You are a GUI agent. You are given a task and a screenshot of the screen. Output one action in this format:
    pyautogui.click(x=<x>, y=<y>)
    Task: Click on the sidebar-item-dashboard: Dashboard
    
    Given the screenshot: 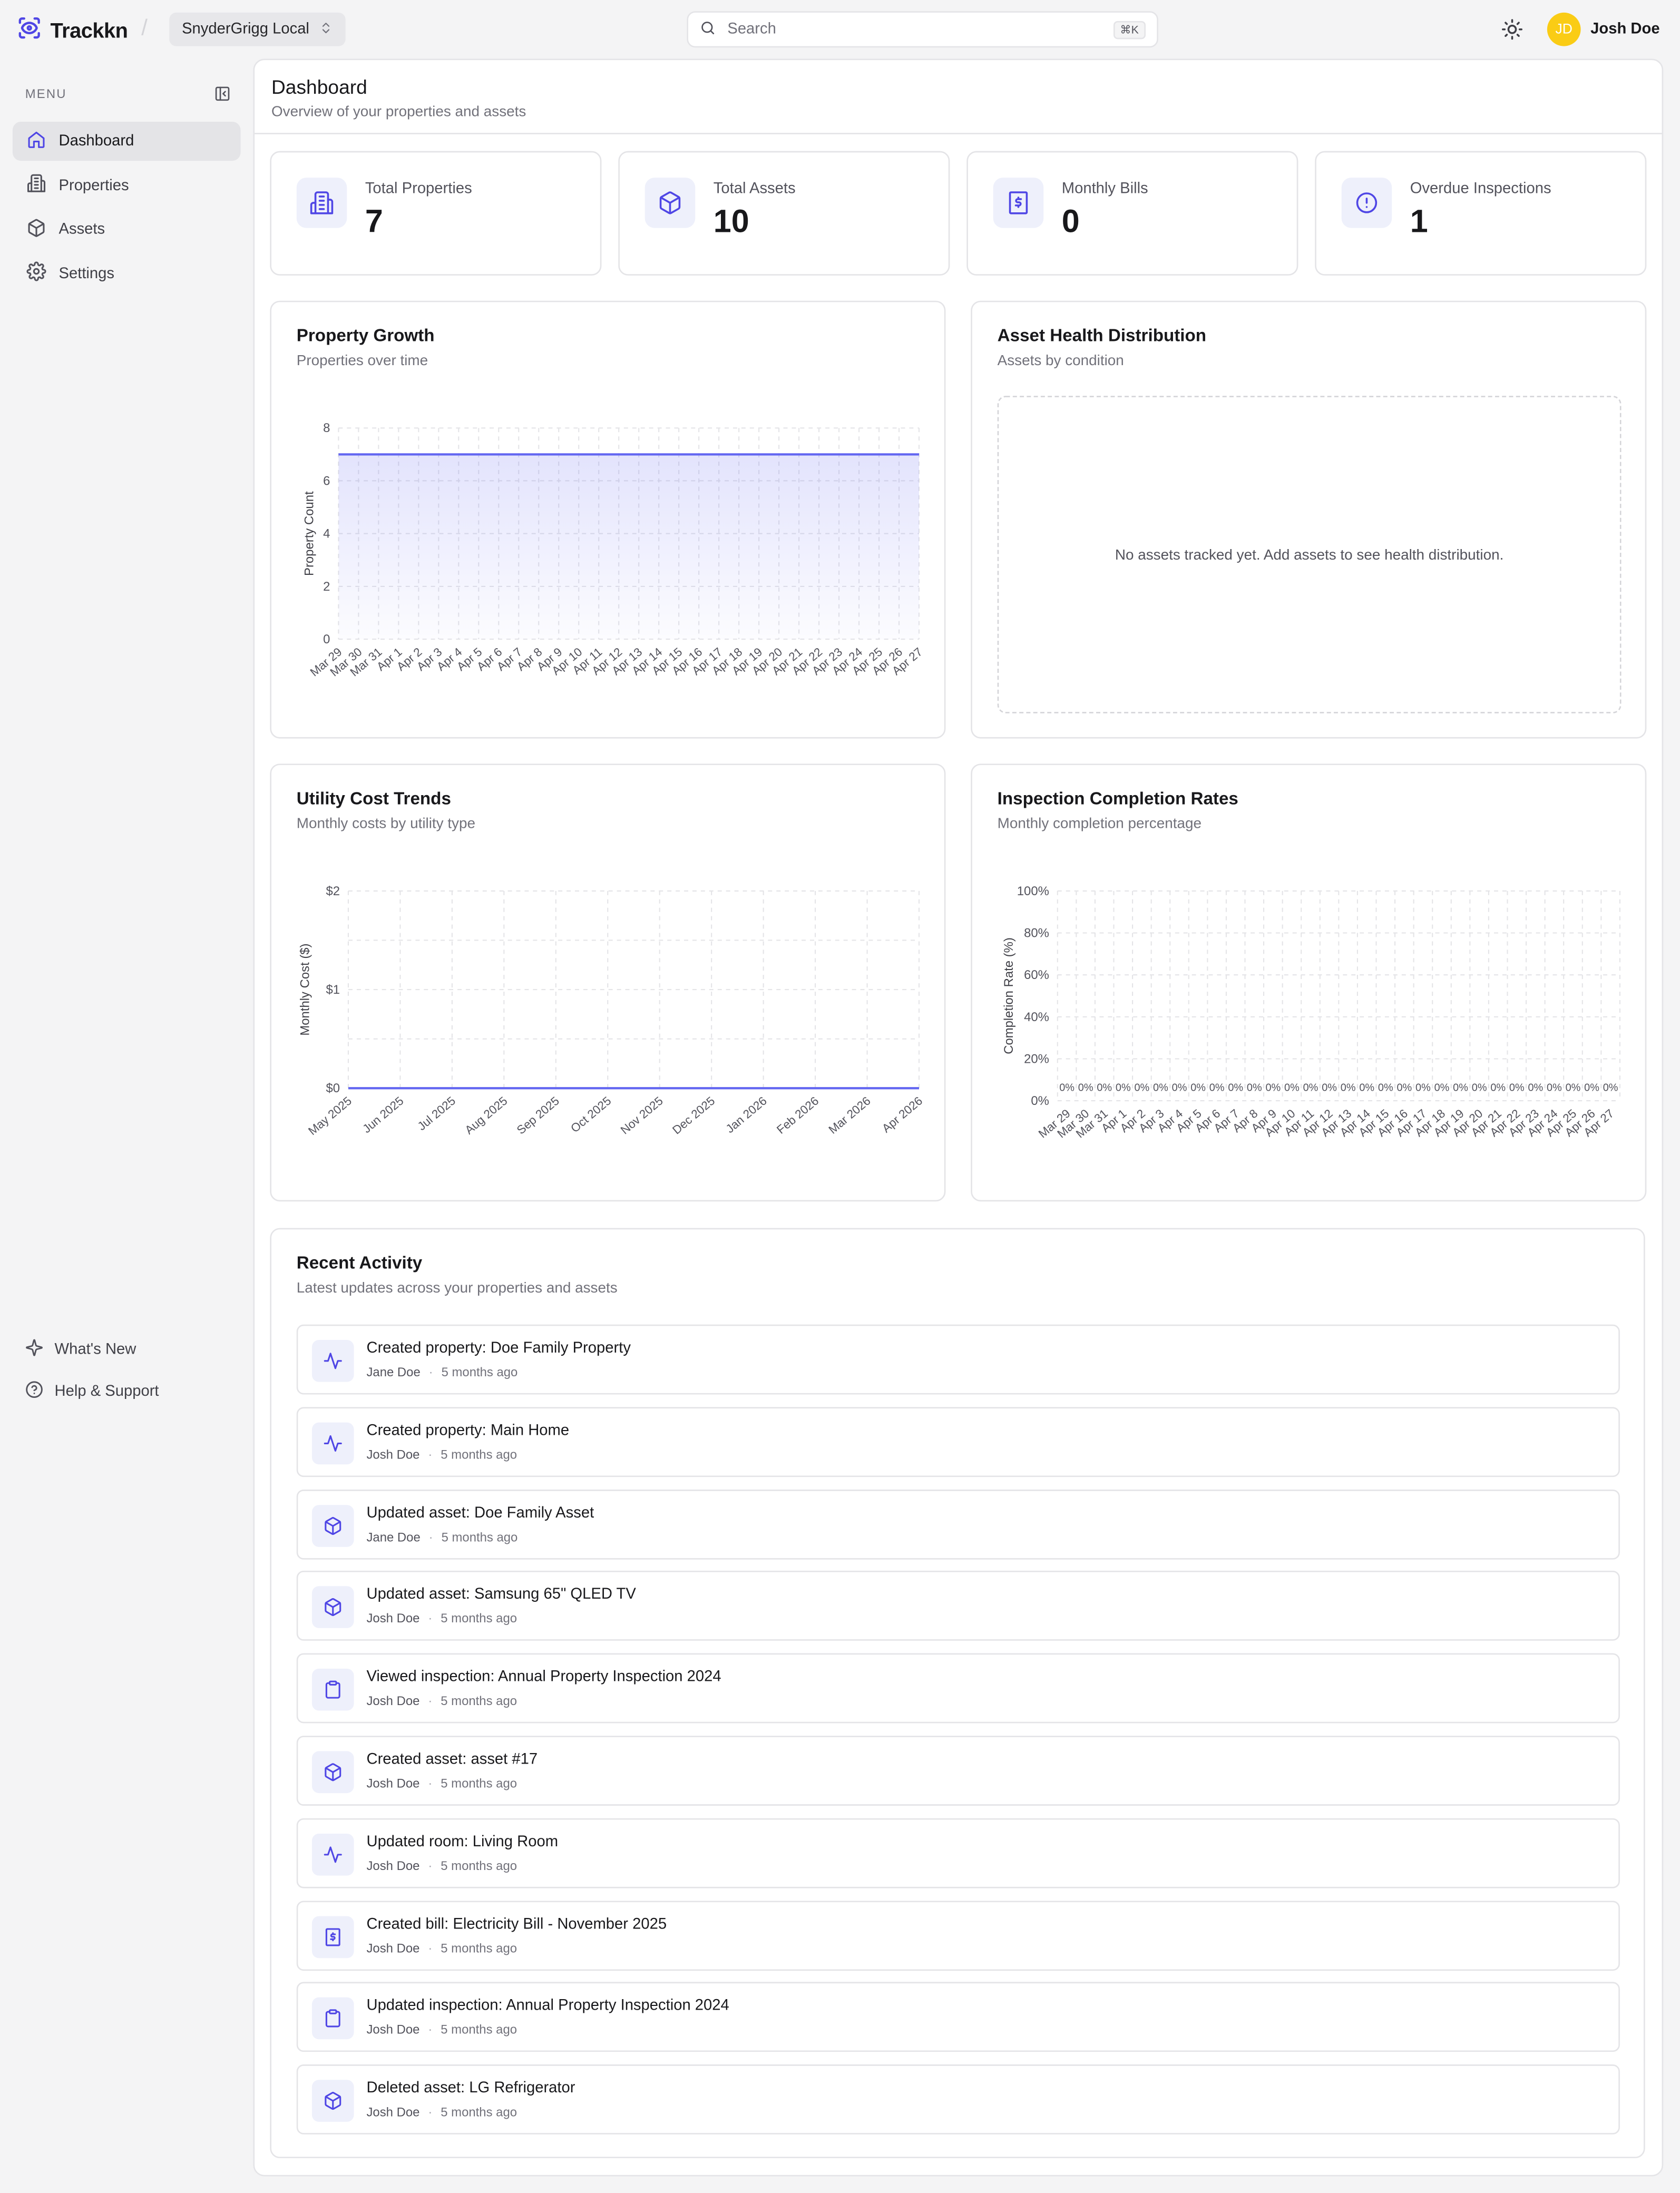 What is the action you would take?
    pyautogui.click(x=126, y=141)
    